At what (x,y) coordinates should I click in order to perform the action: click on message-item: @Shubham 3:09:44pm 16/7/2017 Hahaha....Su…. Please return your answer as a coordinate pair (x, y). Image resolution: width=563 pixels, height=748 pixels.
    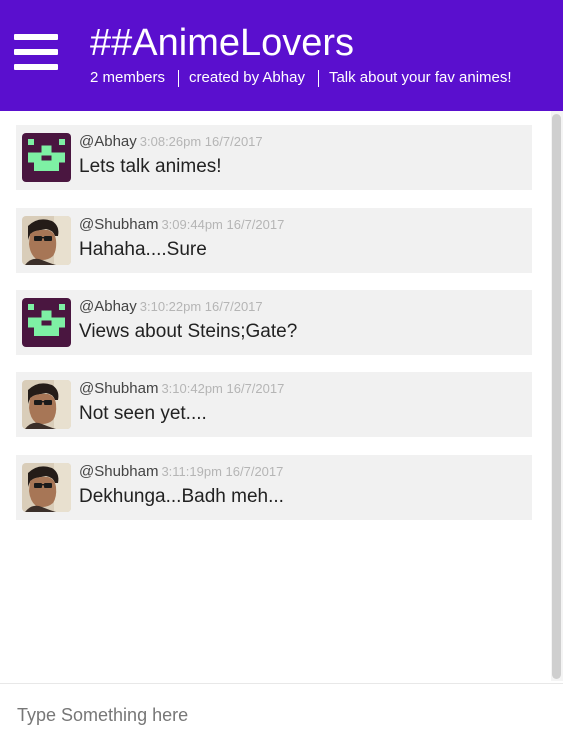
    Looking at the image, I should click on (274, 240).